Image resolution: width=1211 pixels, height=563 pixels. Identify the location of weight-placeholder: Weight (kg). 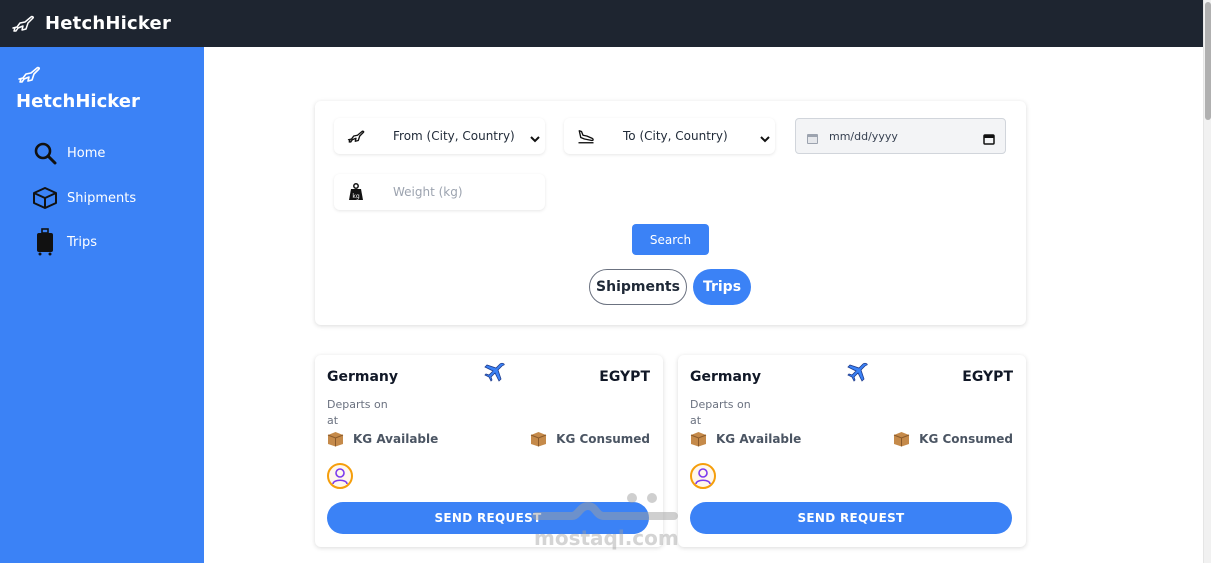
(428, 192).